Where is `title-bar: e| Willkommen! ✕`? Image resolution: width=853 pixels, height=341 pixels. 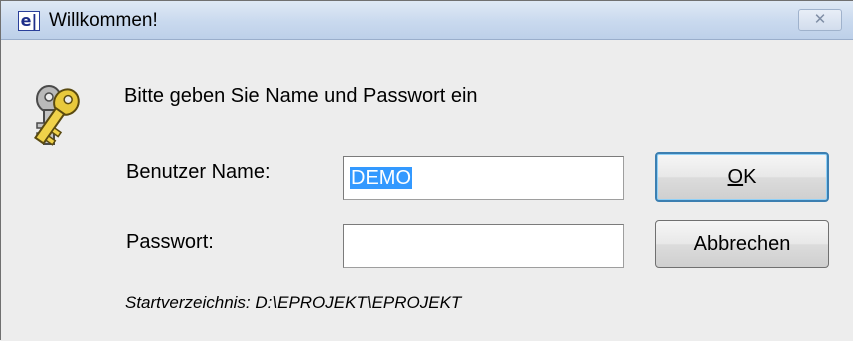
title-bar: e| Willkommen! ✕ is located at coordinates (427, 20).